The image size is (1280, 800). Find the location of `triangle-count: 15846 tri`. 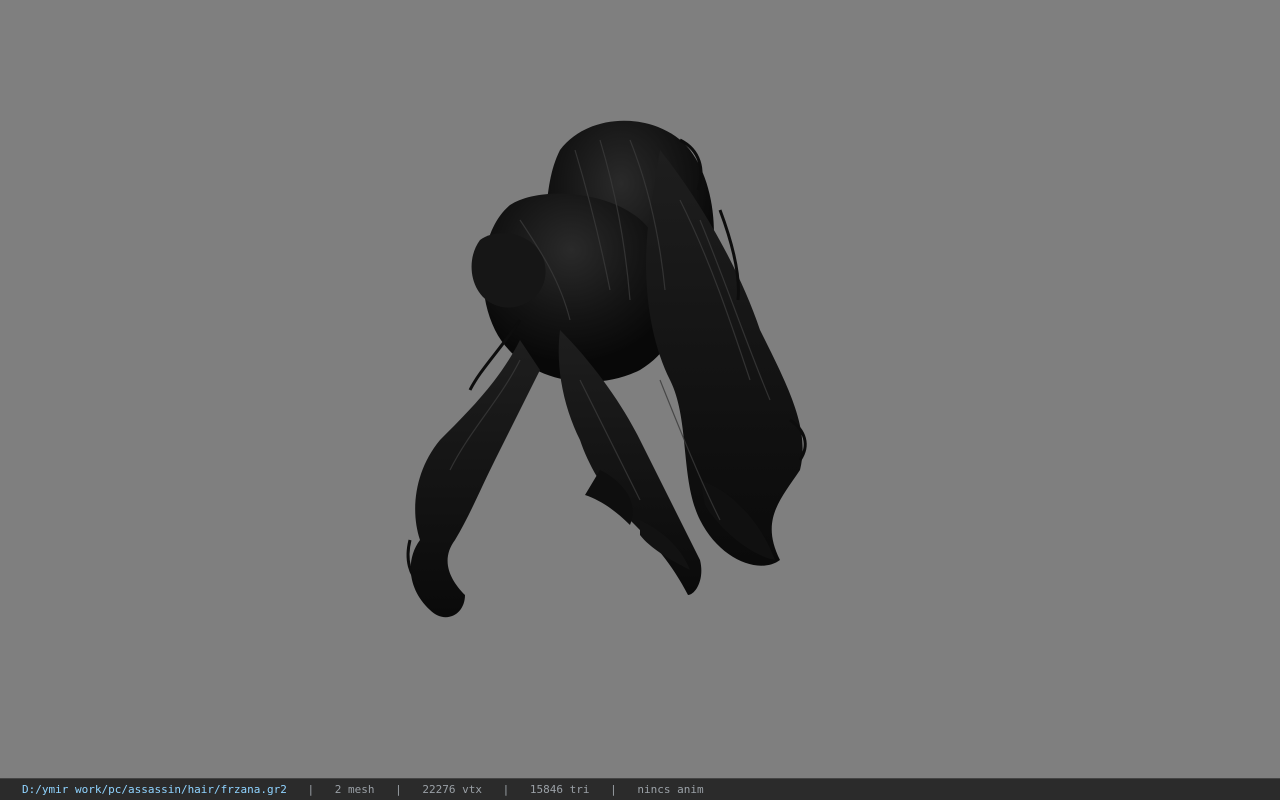

triangle-count: 15846 tri is located at coordinates (559, 789).